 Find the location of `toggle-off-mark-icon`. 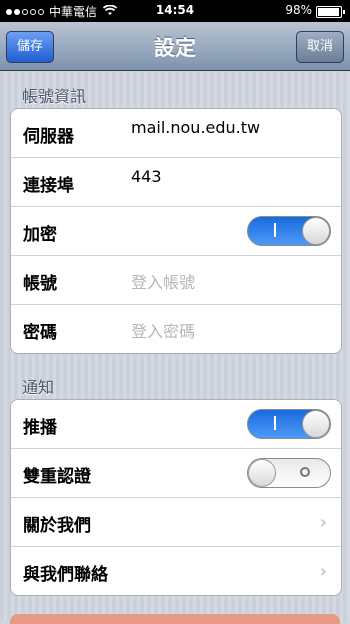

toggle-off-mark-icon is located at coordinates (305, 472).